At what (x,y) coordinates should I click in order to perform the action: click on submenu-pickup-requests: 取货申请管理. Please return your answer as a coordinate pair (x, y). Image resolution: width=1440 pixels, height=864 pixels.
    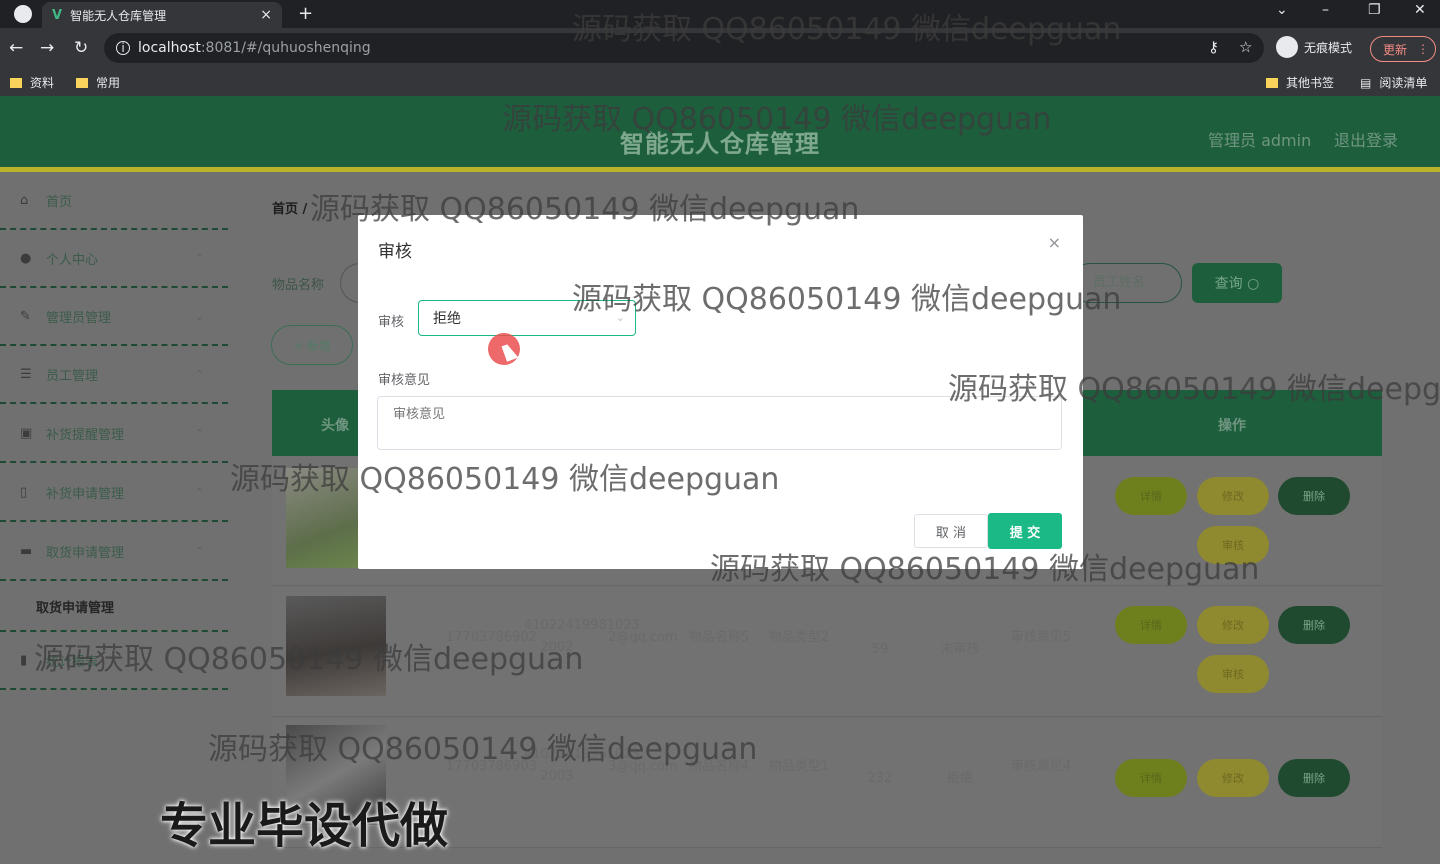
    Looking at the image, I should click on (114, 607).